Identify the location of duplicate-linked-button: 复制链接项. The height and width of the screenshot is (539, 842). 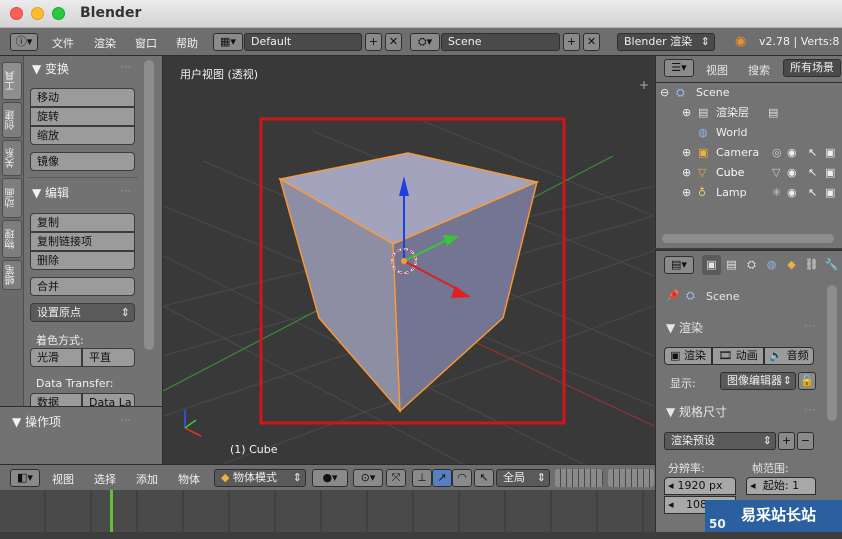
(82, 241).